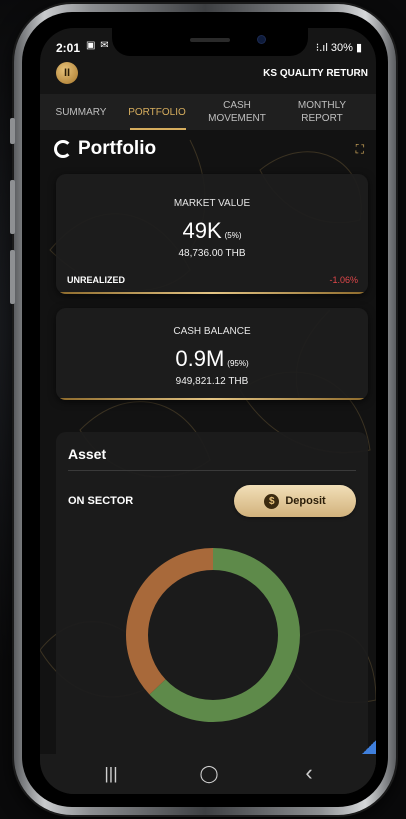 The height and width of the screenshot is (819, 406). Describe the element at coordinates (63, 149) in the screenshot. I see `portfolio-logo-icon` at that location.